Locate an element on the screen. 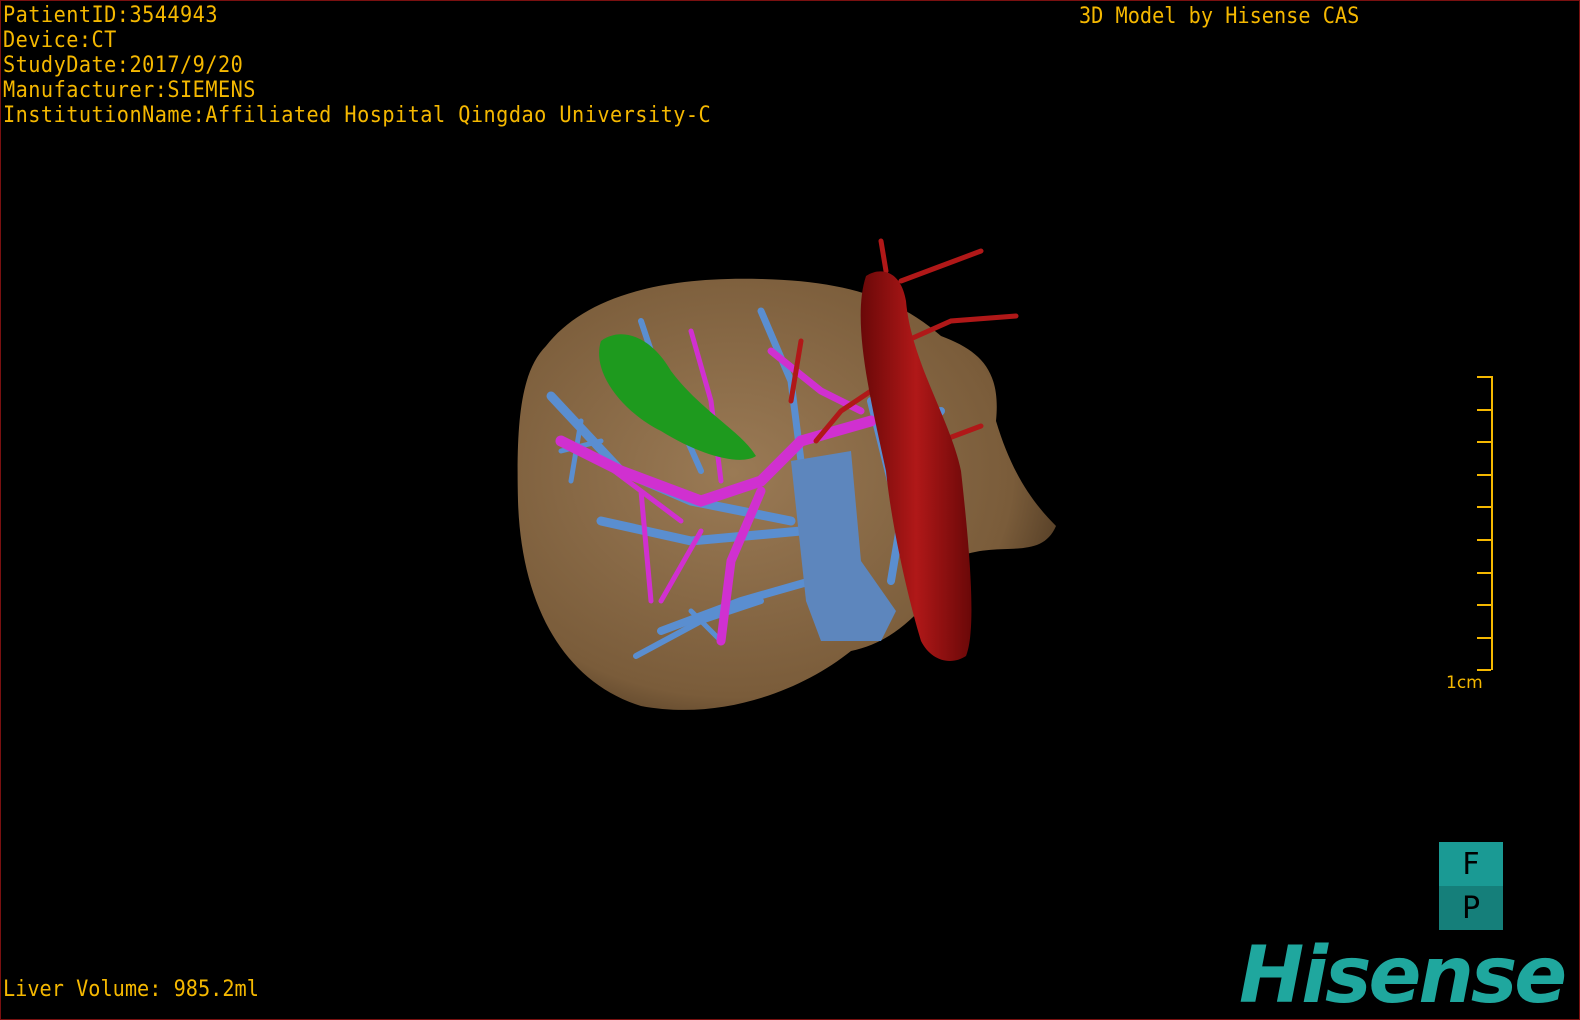 Image resolution: width=1580 pixels, height=1020 pixels. orientation-front: F is located at coordinates (1471, 864).